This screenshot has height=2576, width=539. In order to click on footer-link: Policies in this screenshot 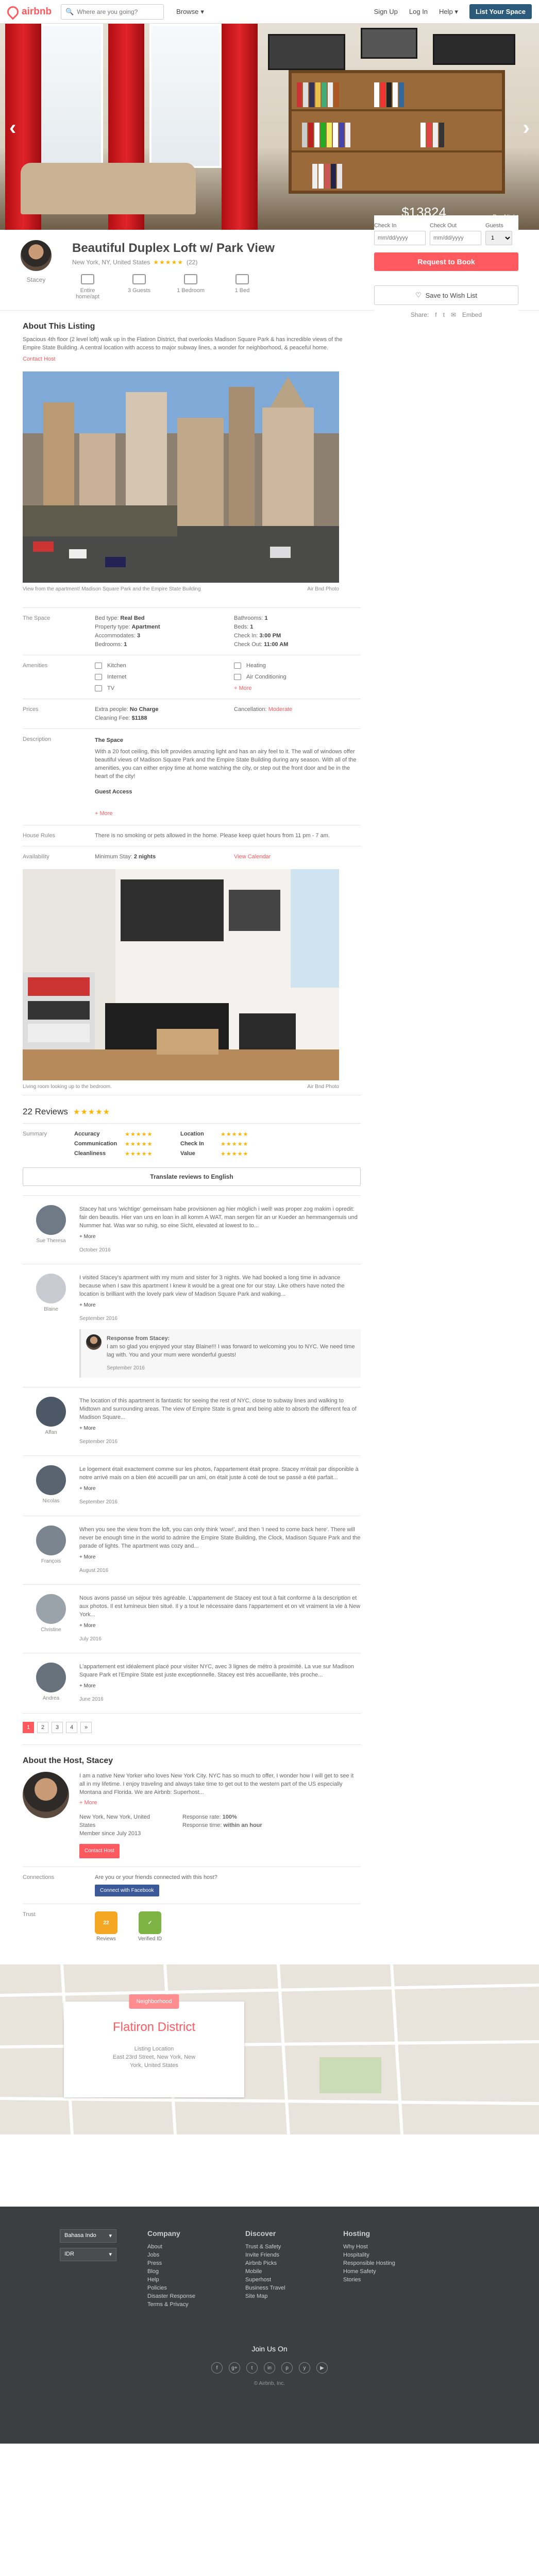, I will do `click(180, 2288)`.